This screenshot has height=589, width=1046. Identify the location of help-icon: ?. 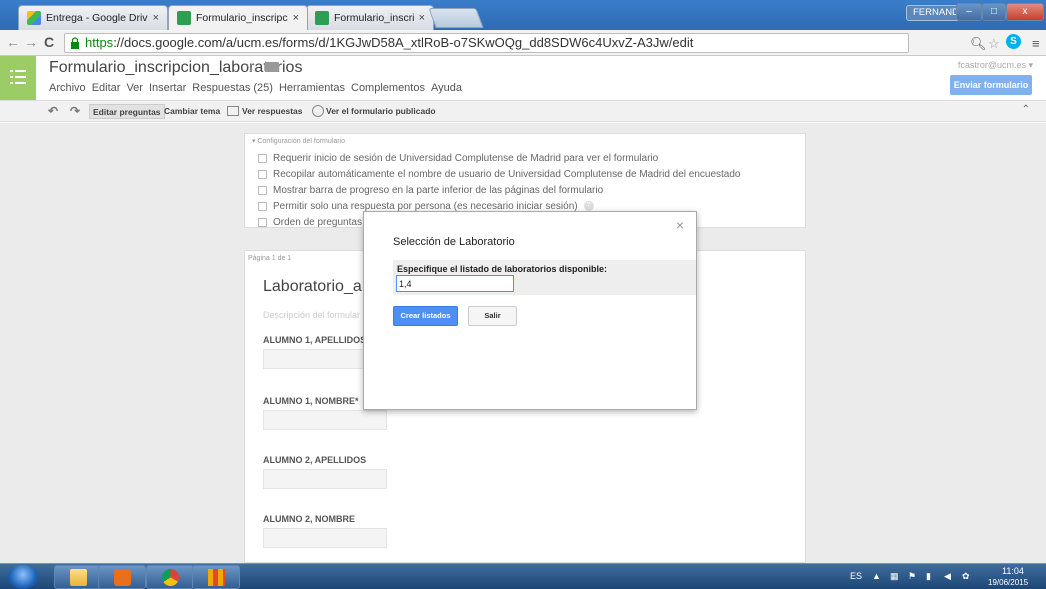
(588, 206).